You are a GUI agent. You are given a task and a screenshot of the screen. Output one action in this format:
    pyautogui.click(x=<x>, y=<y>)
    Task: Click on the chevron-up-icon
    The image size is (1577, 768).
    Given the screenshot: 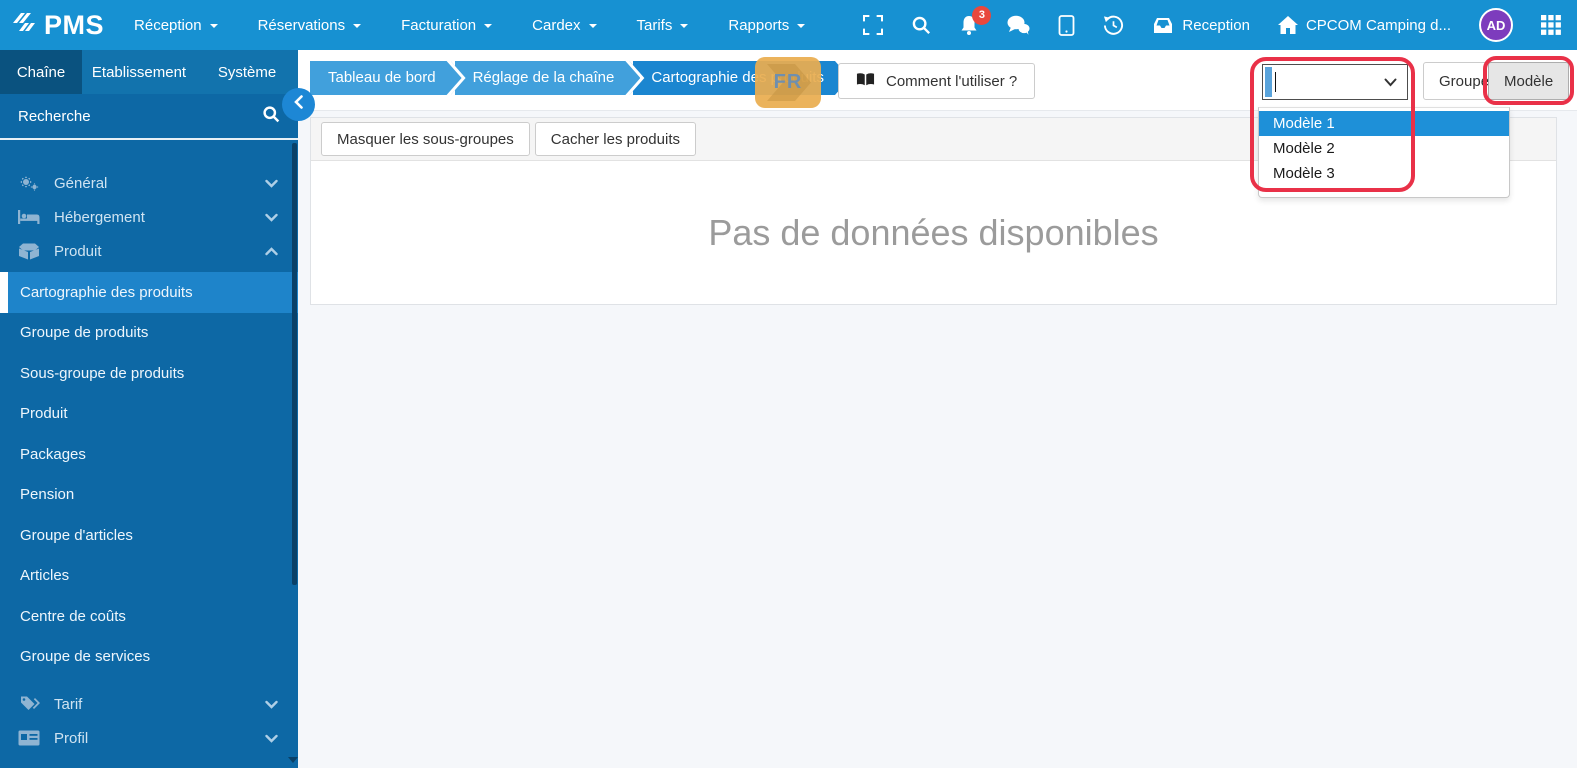 What is the action you would take?
    pyautogui.click(x=271, y=251)
    